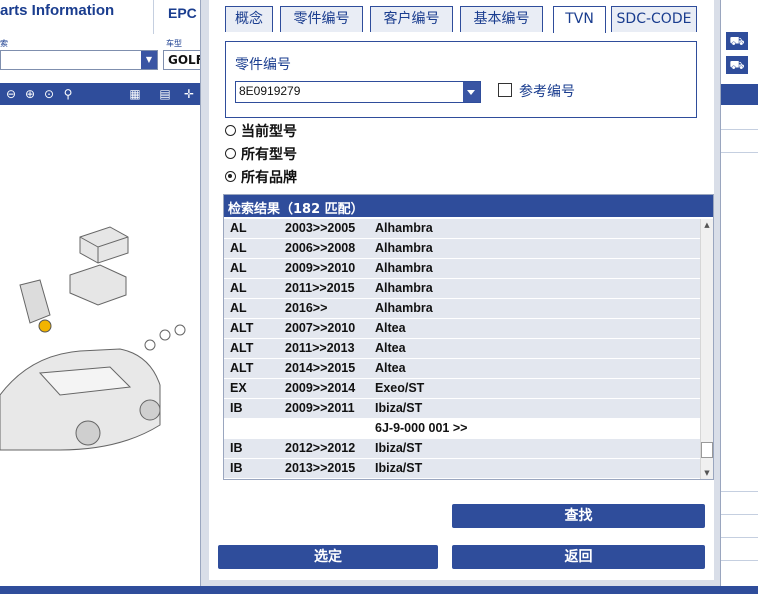 Image resolution: width=758 pixels, height=594 pixels. What do you see at coordinates (737, 41) in the screenshot?
I see `cart-icon: ⛟` at bounding box center [737, 41].